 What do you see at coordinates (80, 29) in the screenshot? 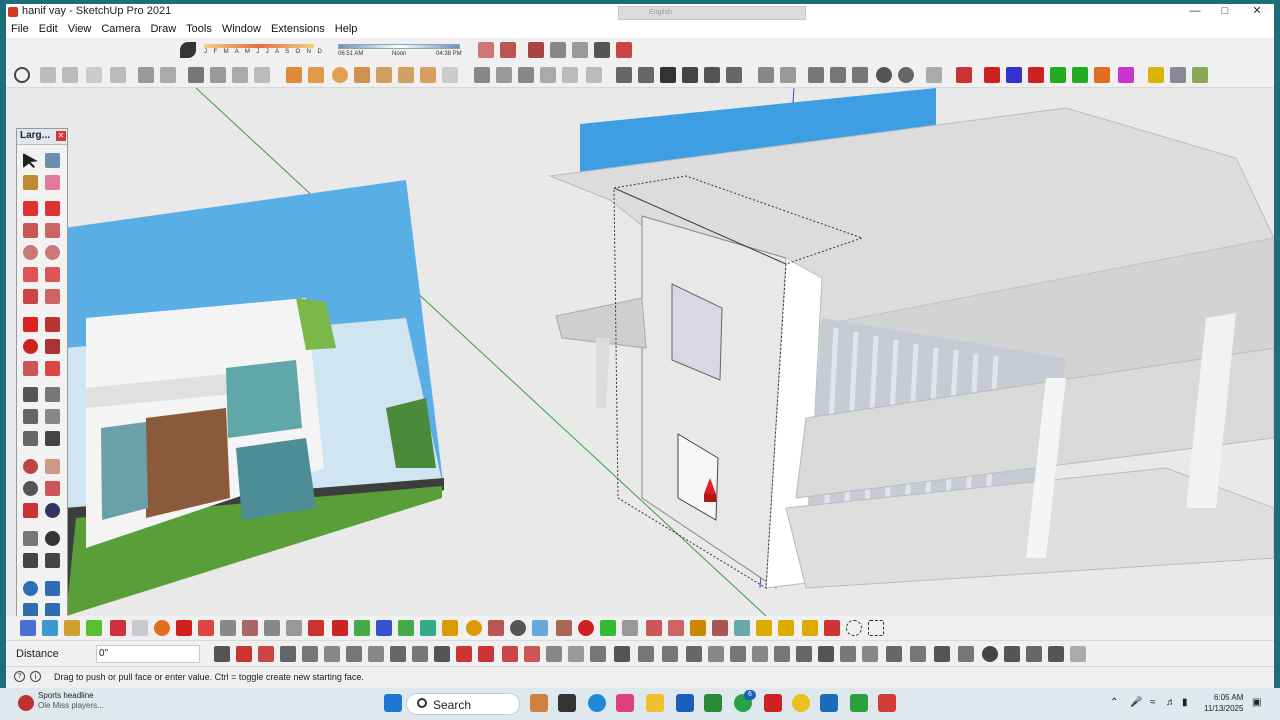
I see `menu-view: View` at bounding box center [80, 29].